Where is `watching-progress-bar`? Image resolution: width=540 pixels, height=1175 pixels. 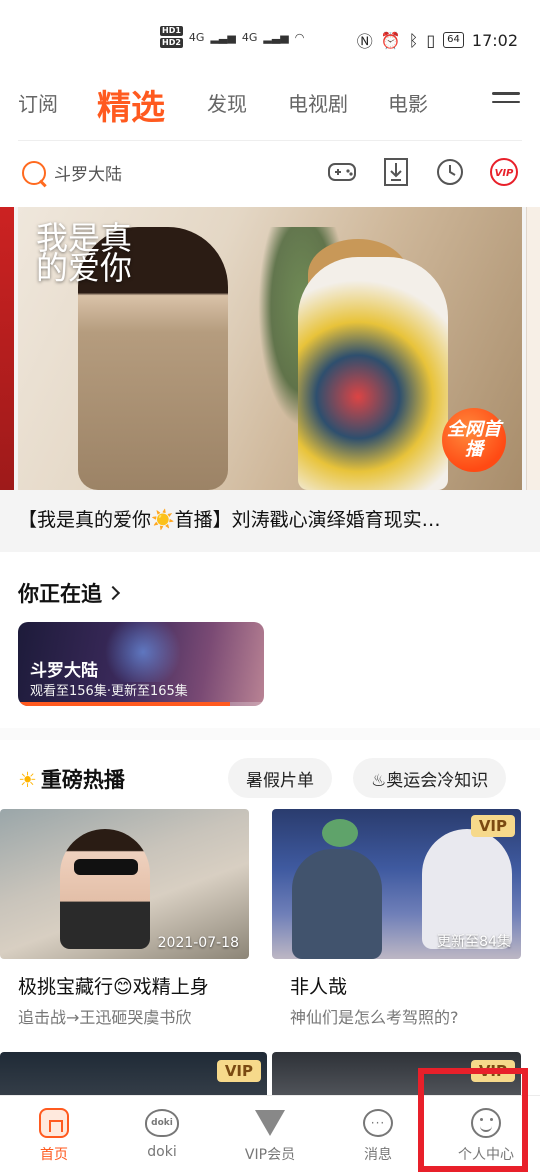 watching-progress-bar is located at coordinates (141, 704).